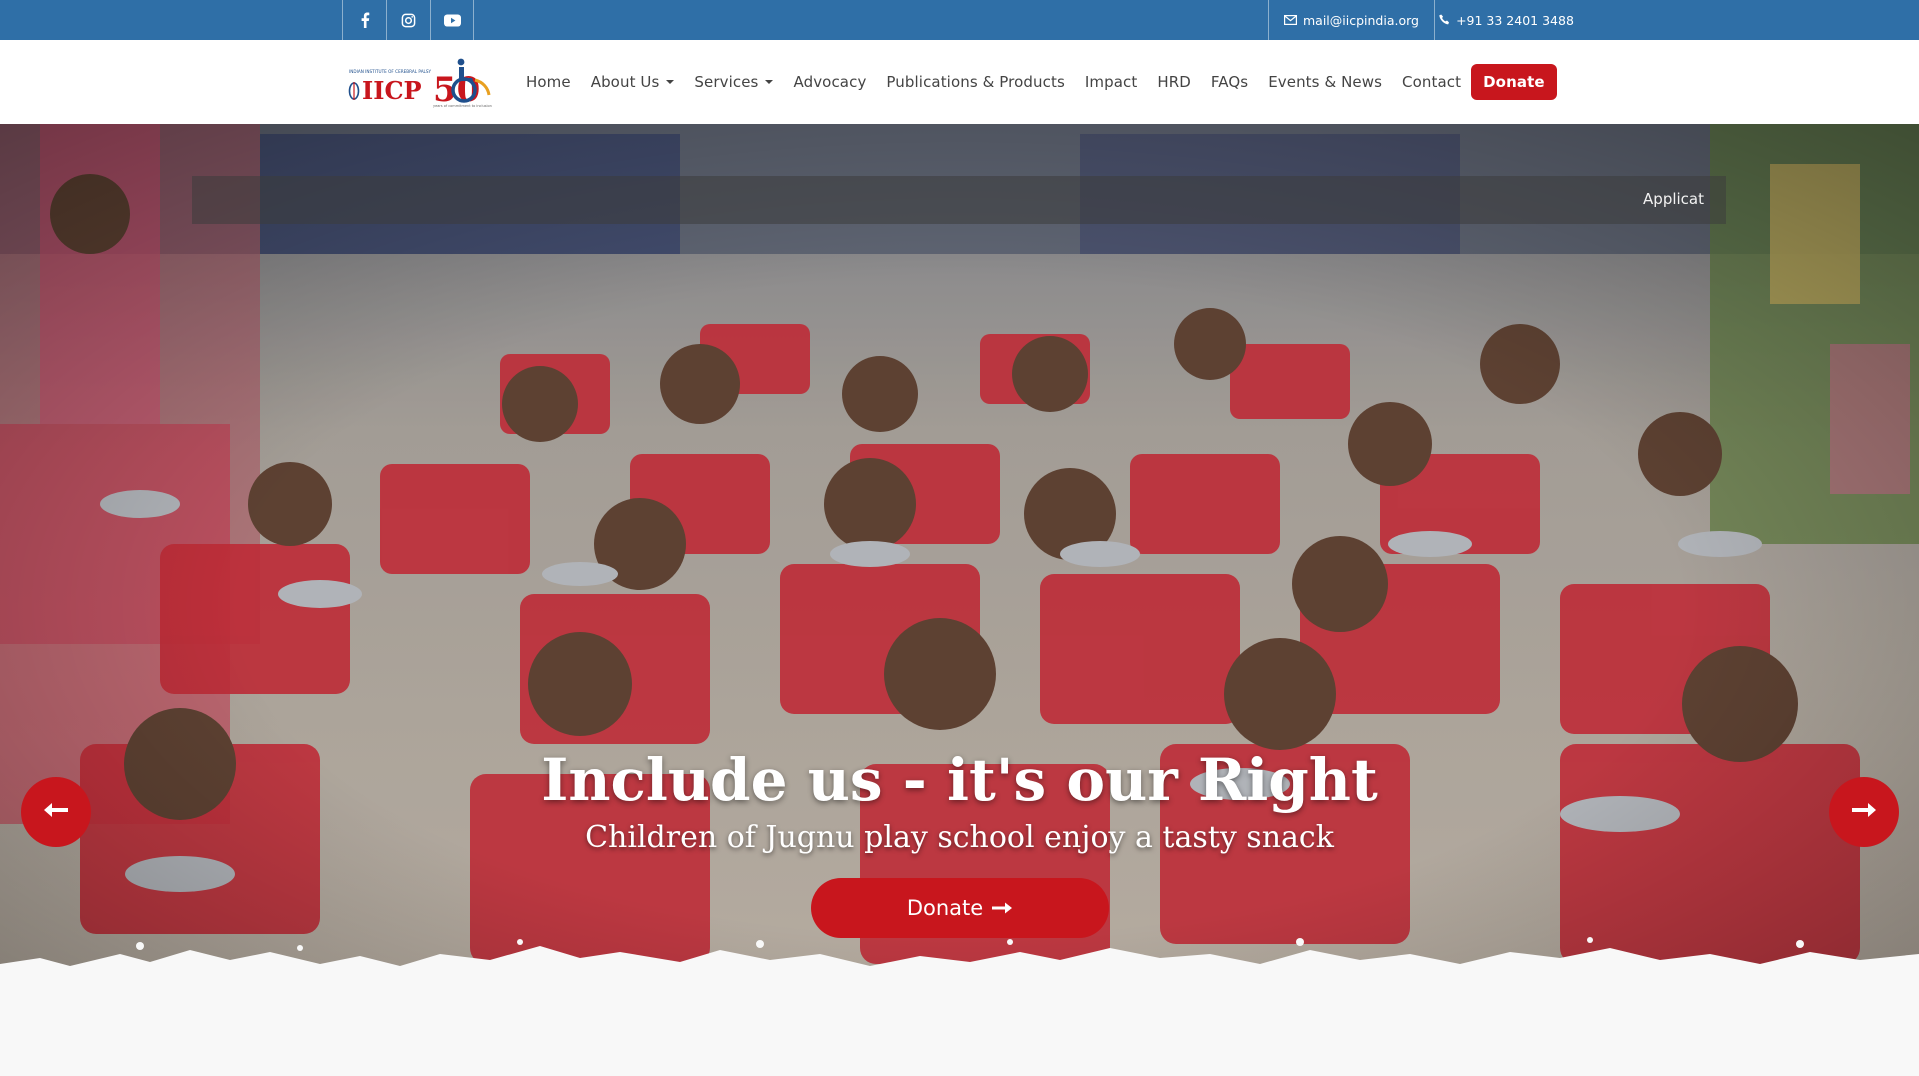 This screenshot has height=1076, width=1919. What do you see at coordinates (829, 82) in the screenshot?
I see `nav-advocacy: Advocacy` at bounding box center [829, 82].